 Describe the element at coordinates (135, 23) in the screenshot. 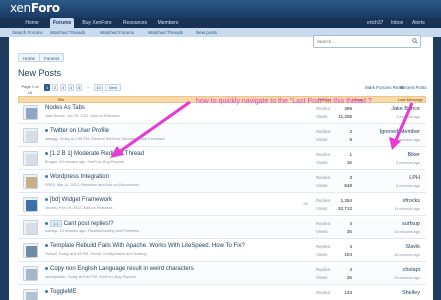

I see `tab-resources: Resources` at that location.